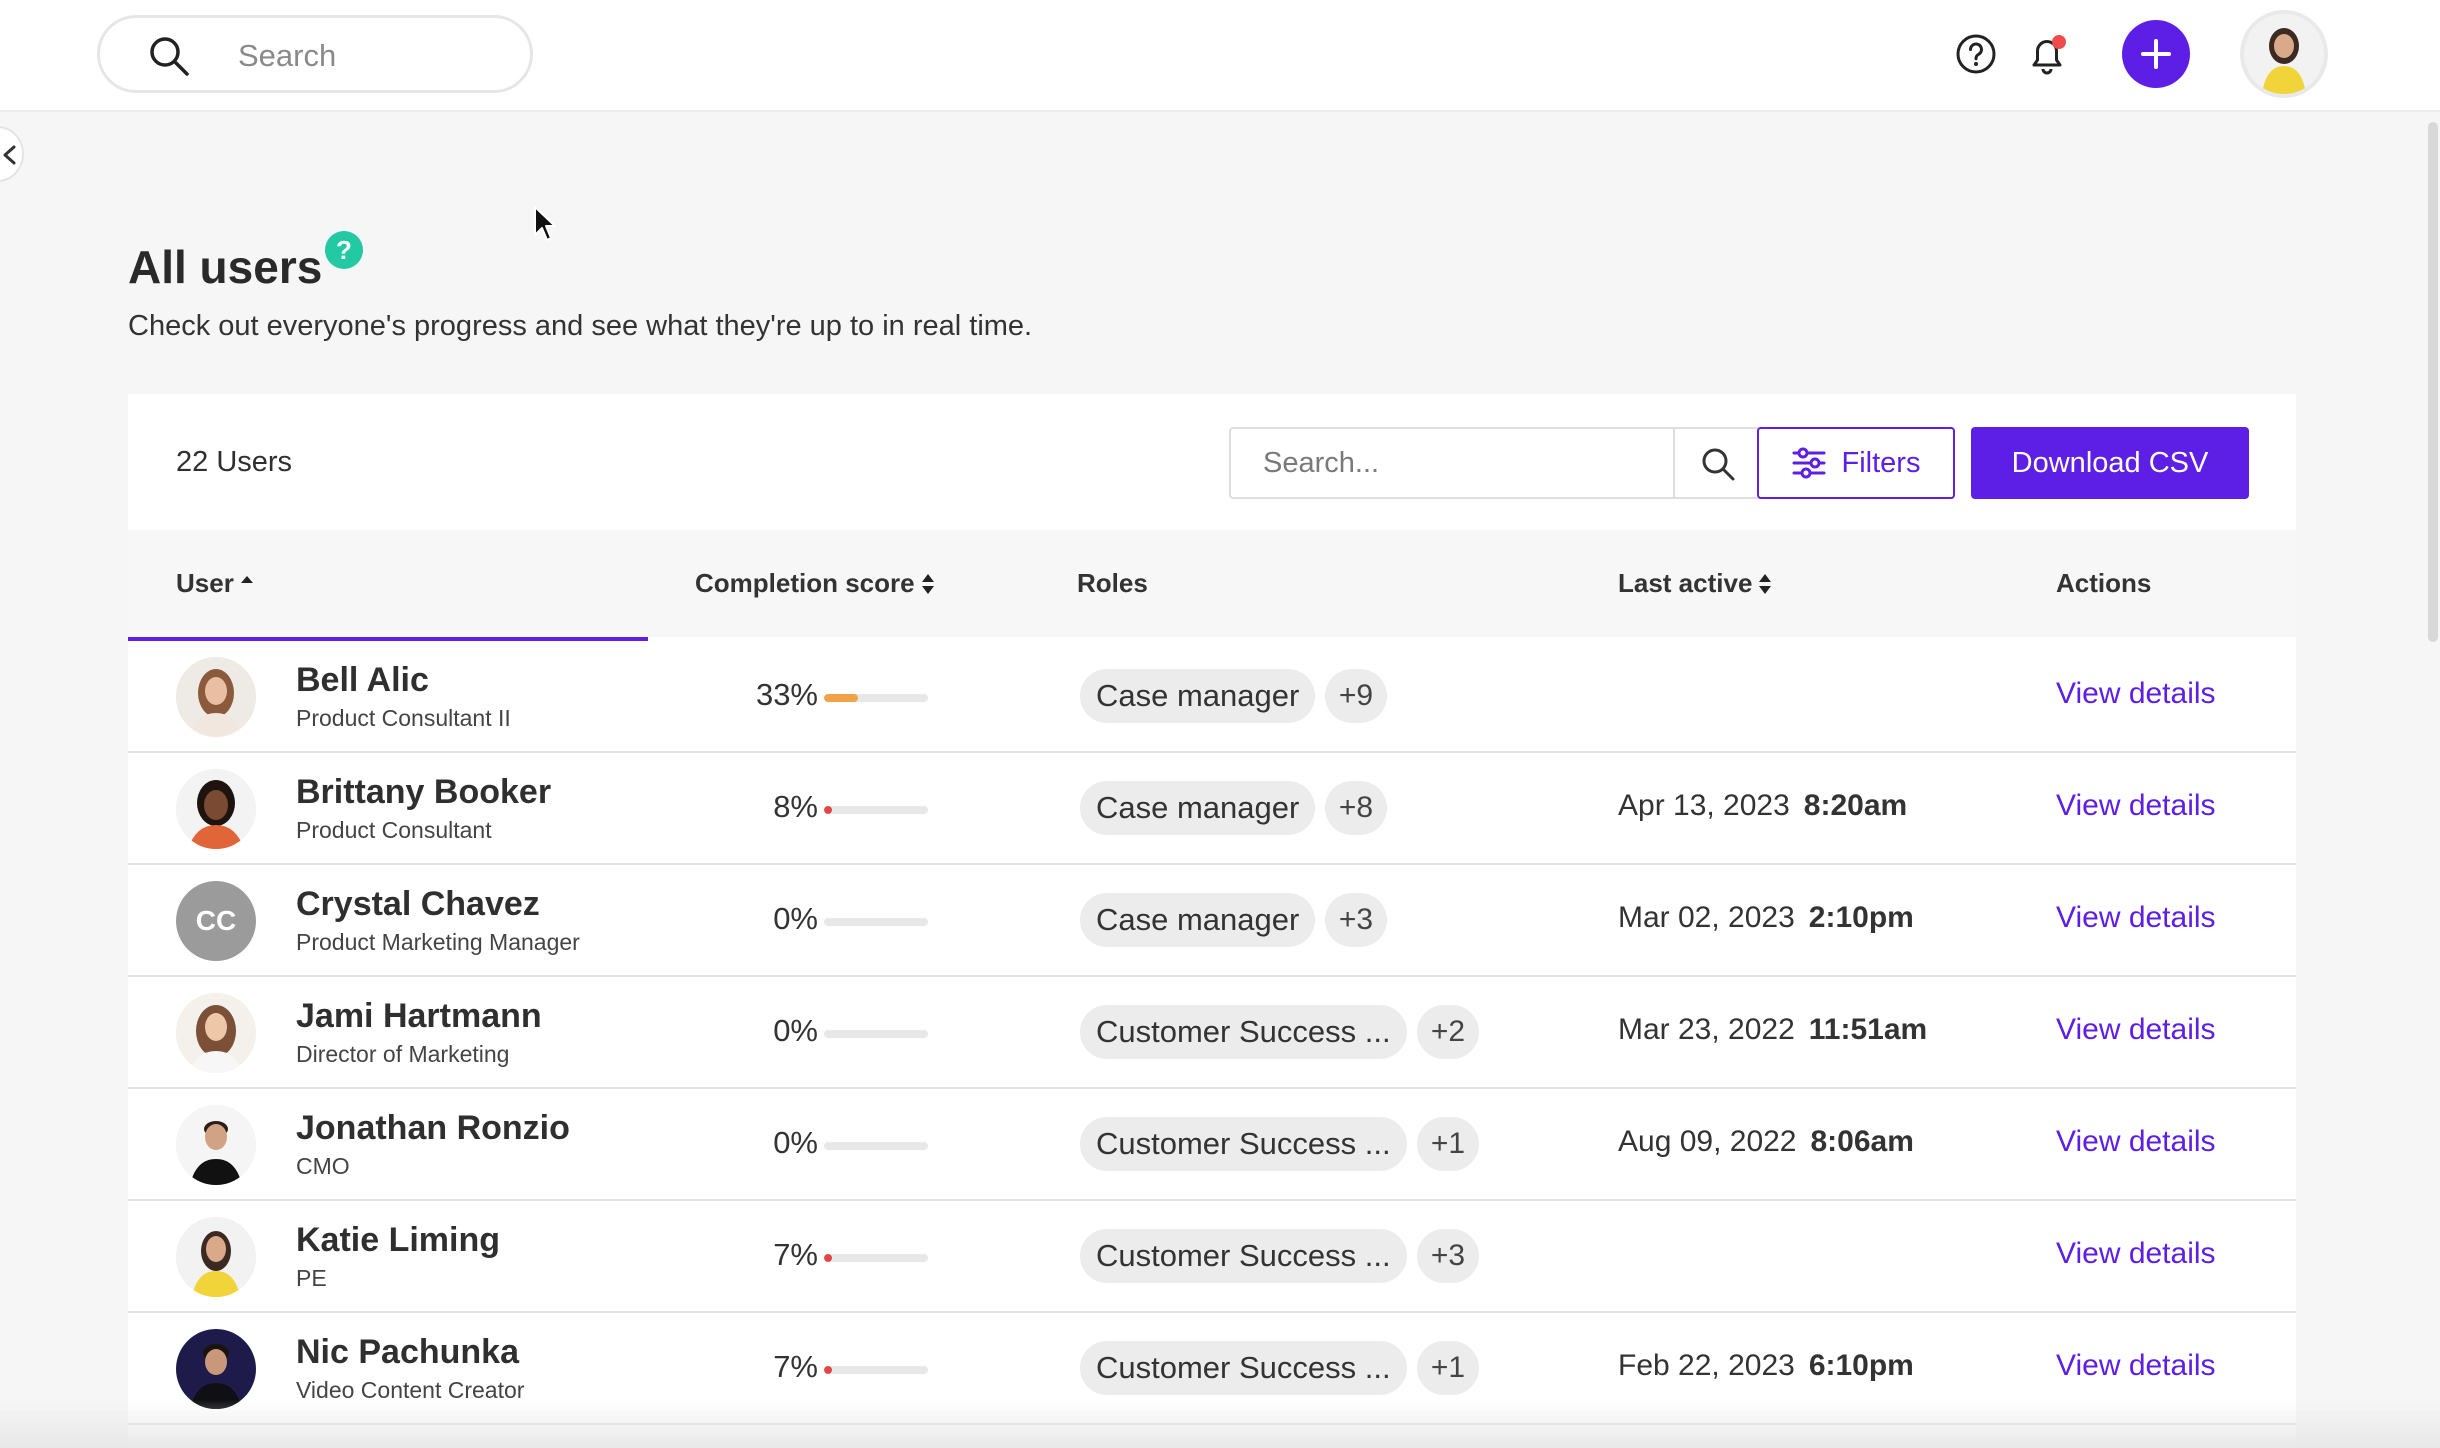 The height and width of the screenshot is (1448, 2440). I want to click on sliders-icon, so click(1809, 463).